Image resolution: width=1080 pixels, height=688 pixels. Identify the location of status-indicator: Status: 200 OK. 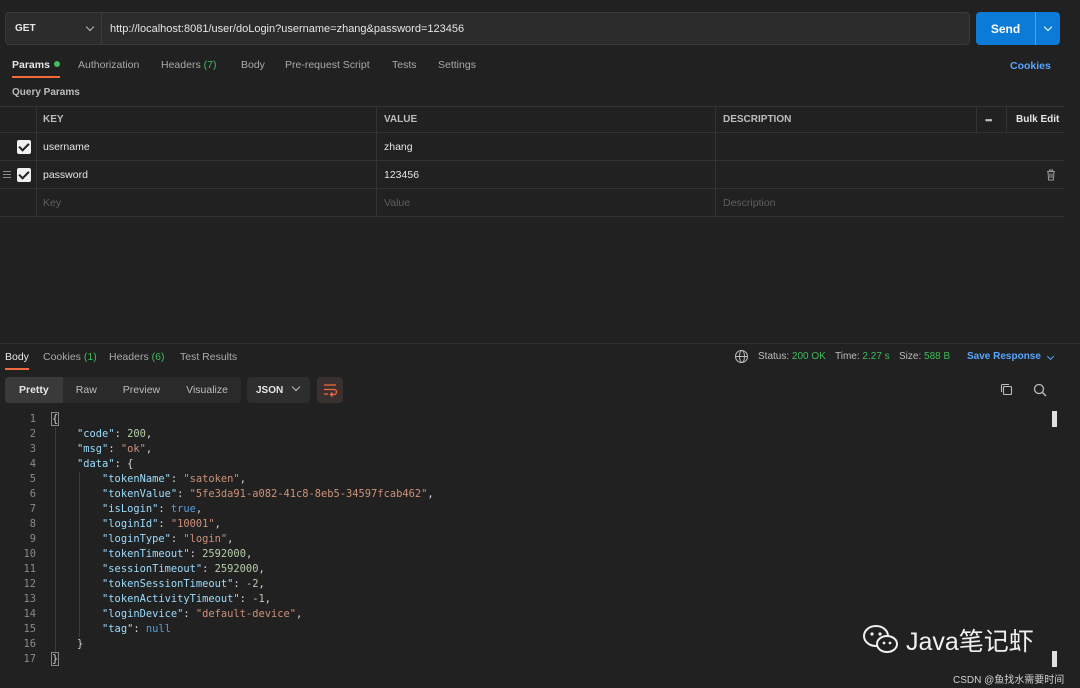
(792, 356).